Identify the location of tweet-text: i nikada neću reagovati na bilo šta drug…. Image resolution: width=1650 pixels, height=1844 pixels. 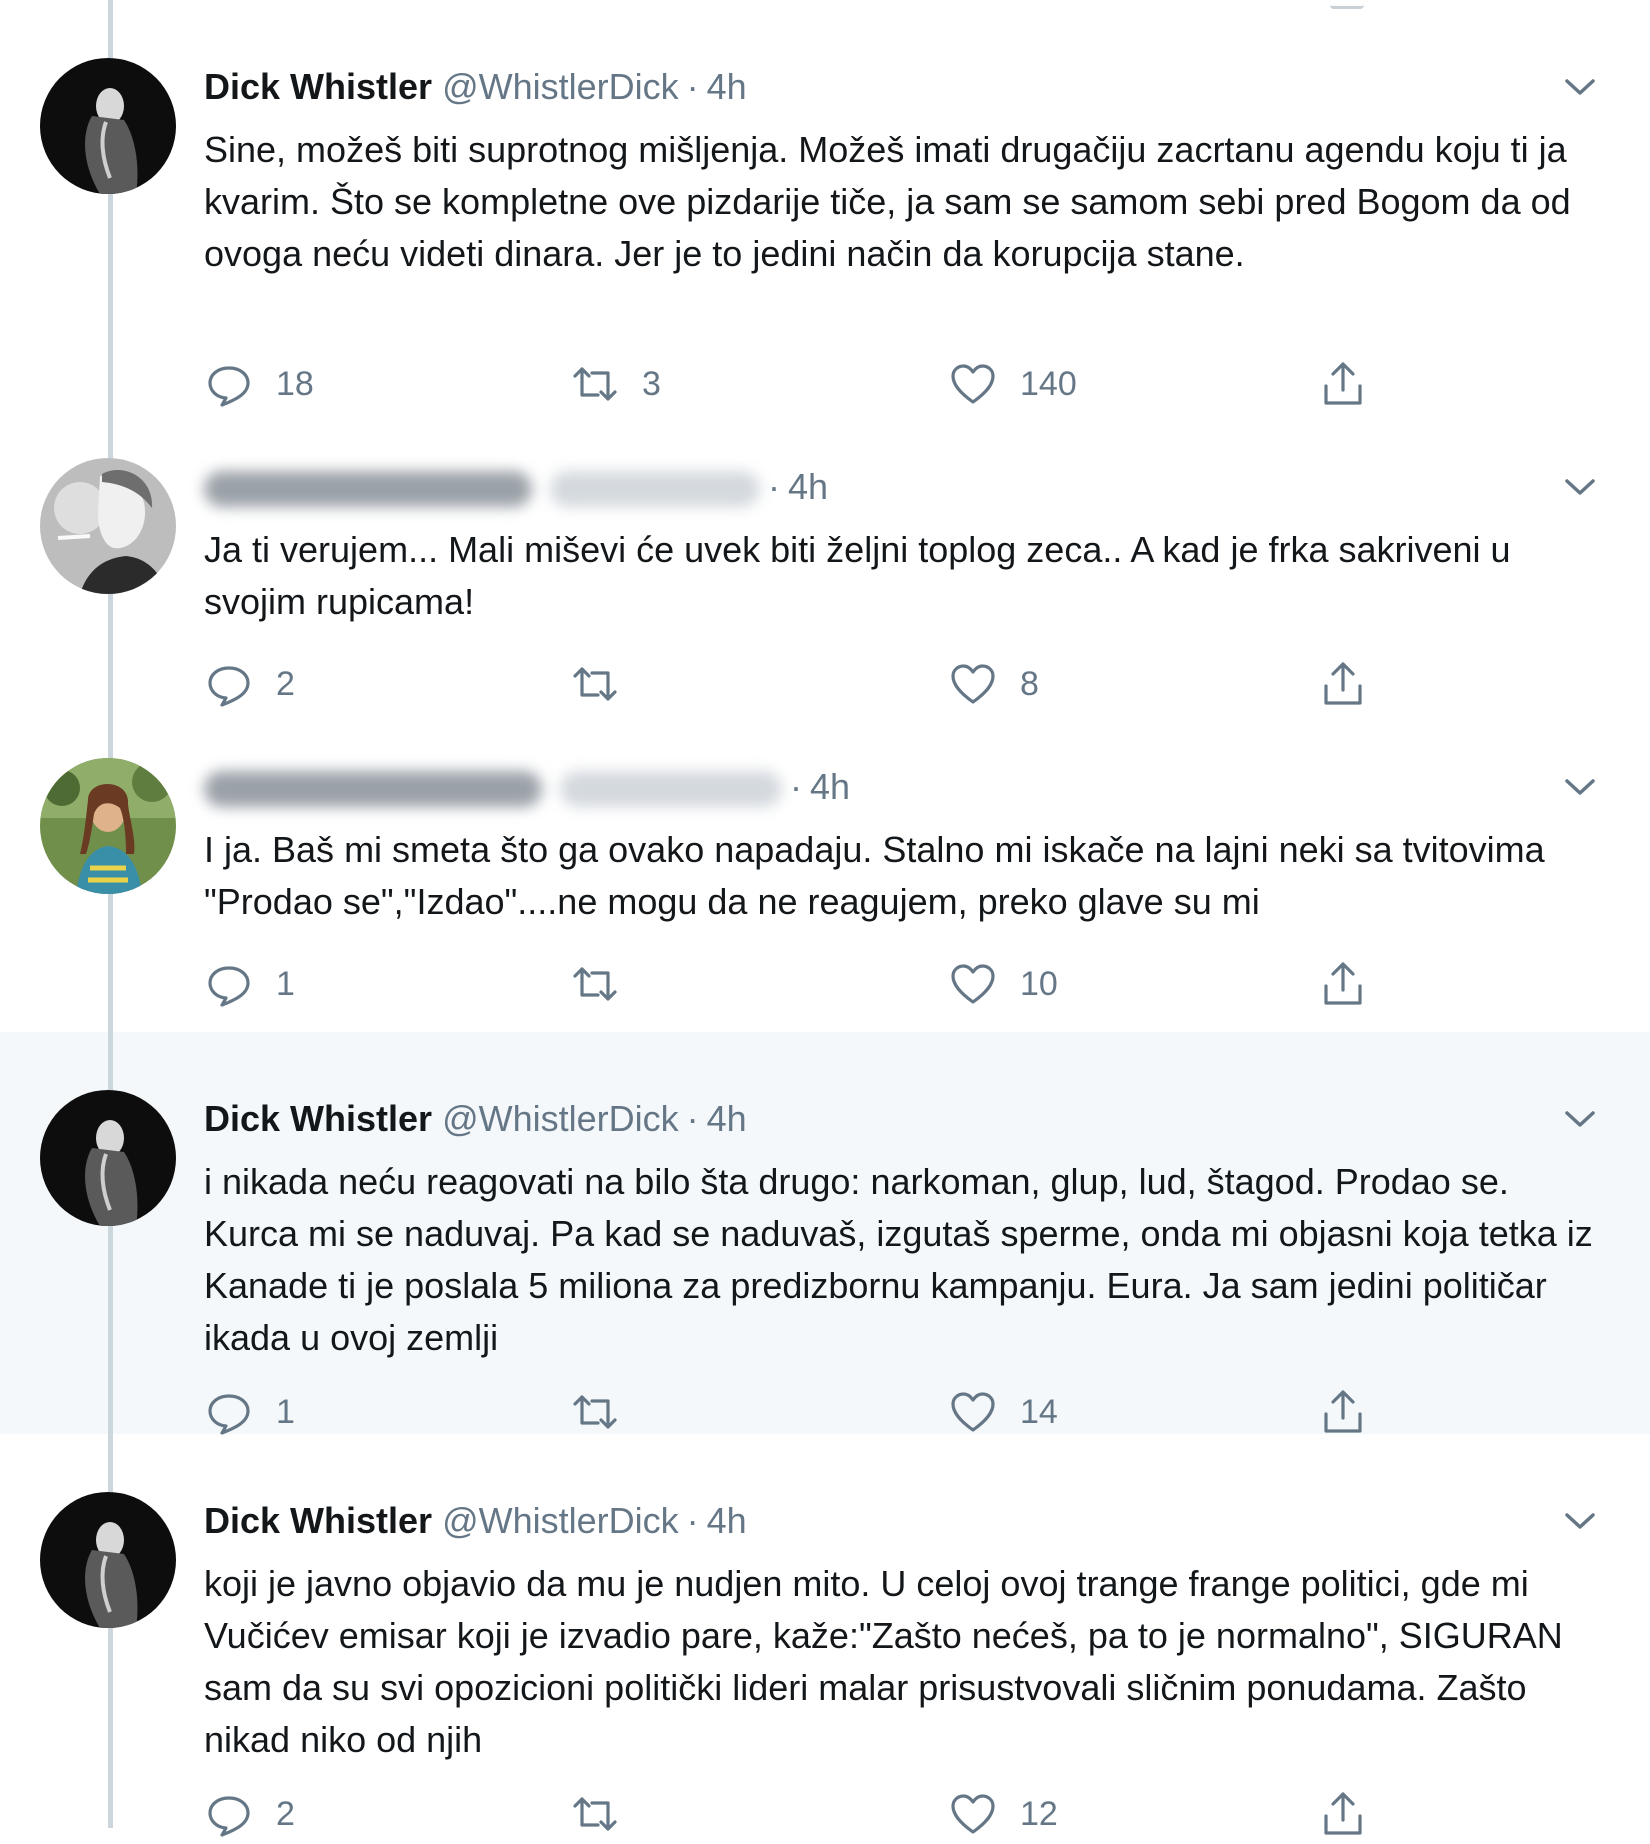
(898, 1259).